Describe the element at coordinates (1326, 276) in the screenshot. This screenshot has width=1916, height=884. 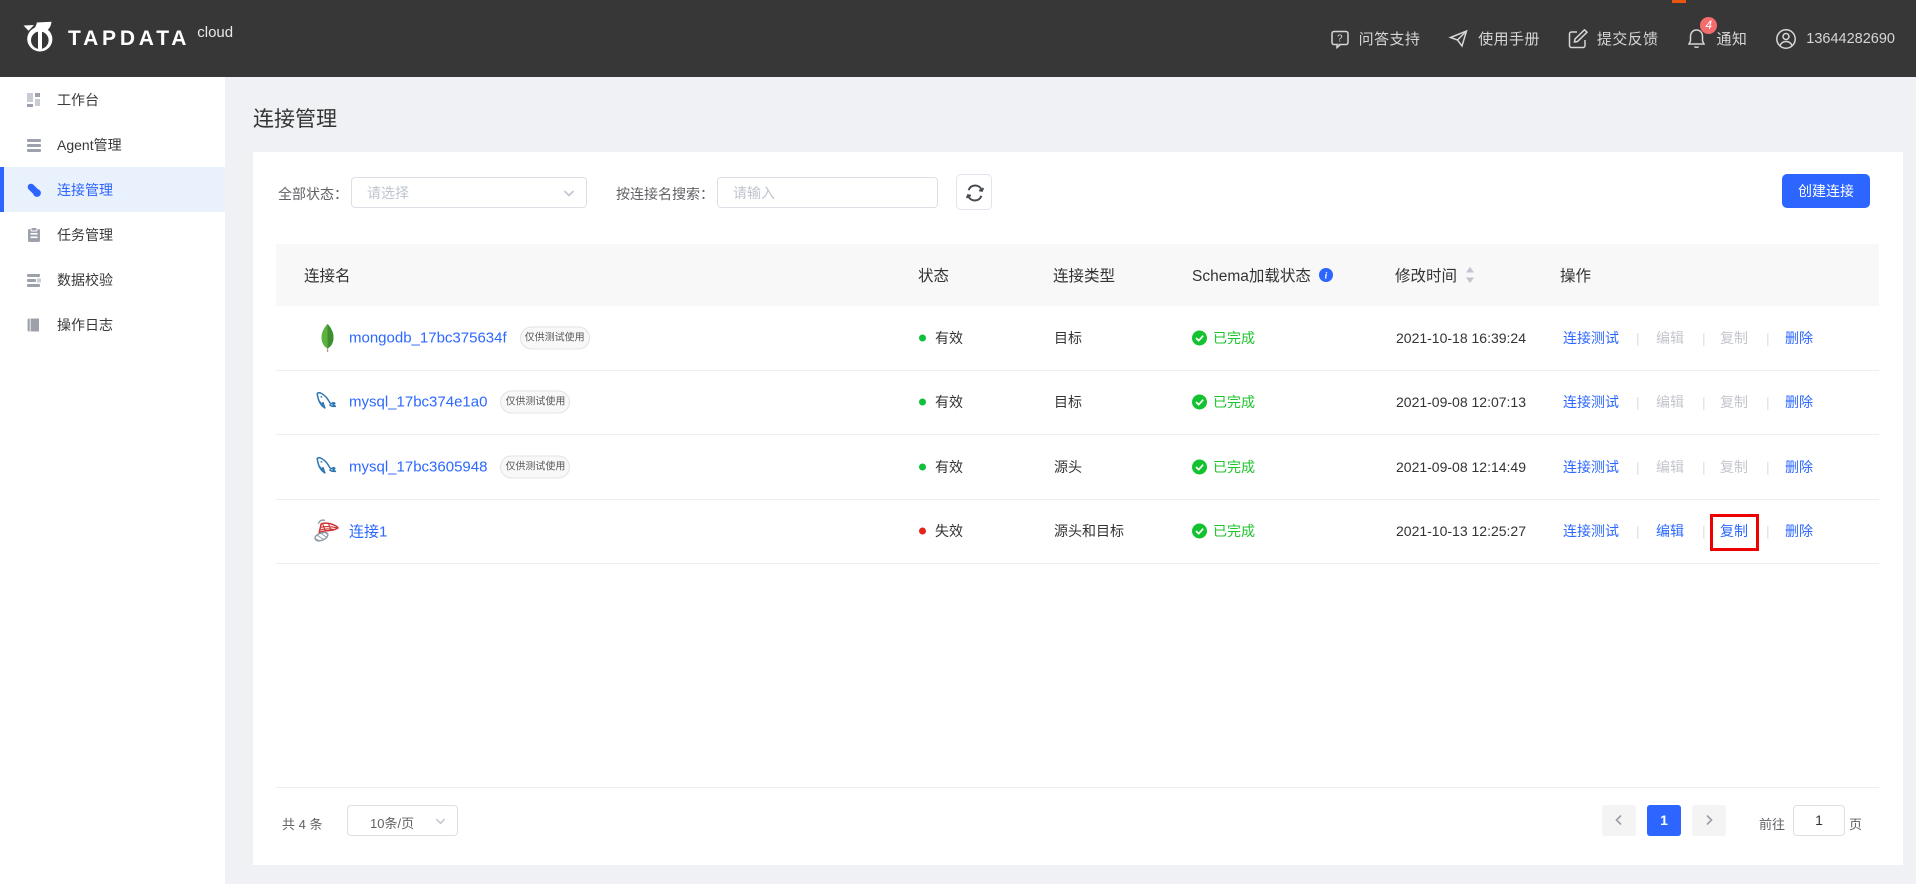
I see `svg-text: i` at that location.